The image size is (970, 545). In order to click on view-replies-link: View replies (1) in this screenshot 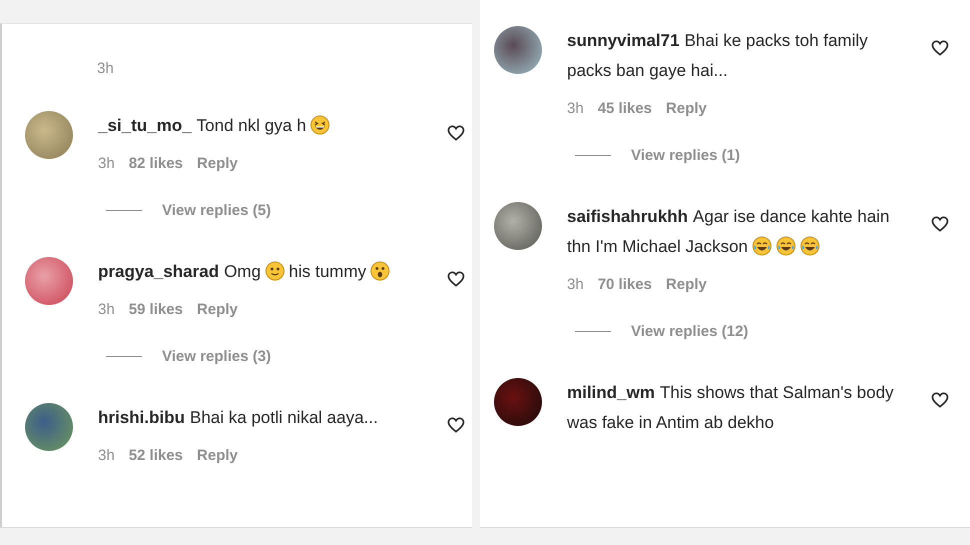, I will do `click(685, 155)`.